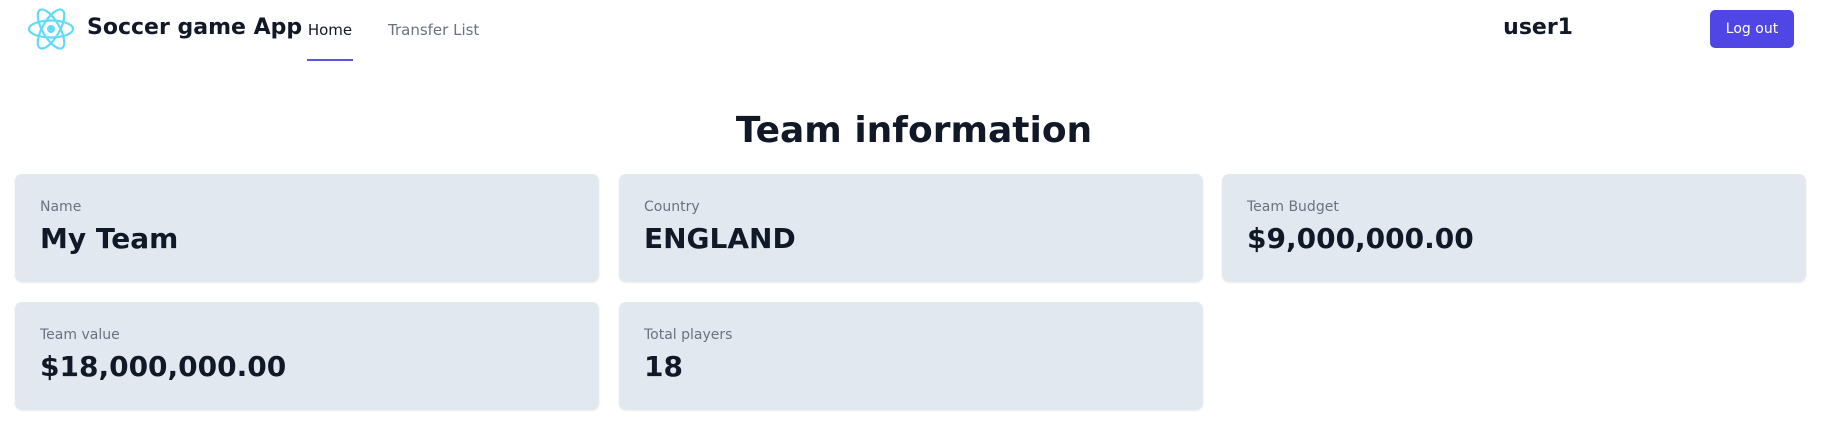 The height and width of the screenshot is (424, 1828). Describe the element at coordinates (911, 356) in the screenshot. I see `total-players-card: Total players 18` at that location.